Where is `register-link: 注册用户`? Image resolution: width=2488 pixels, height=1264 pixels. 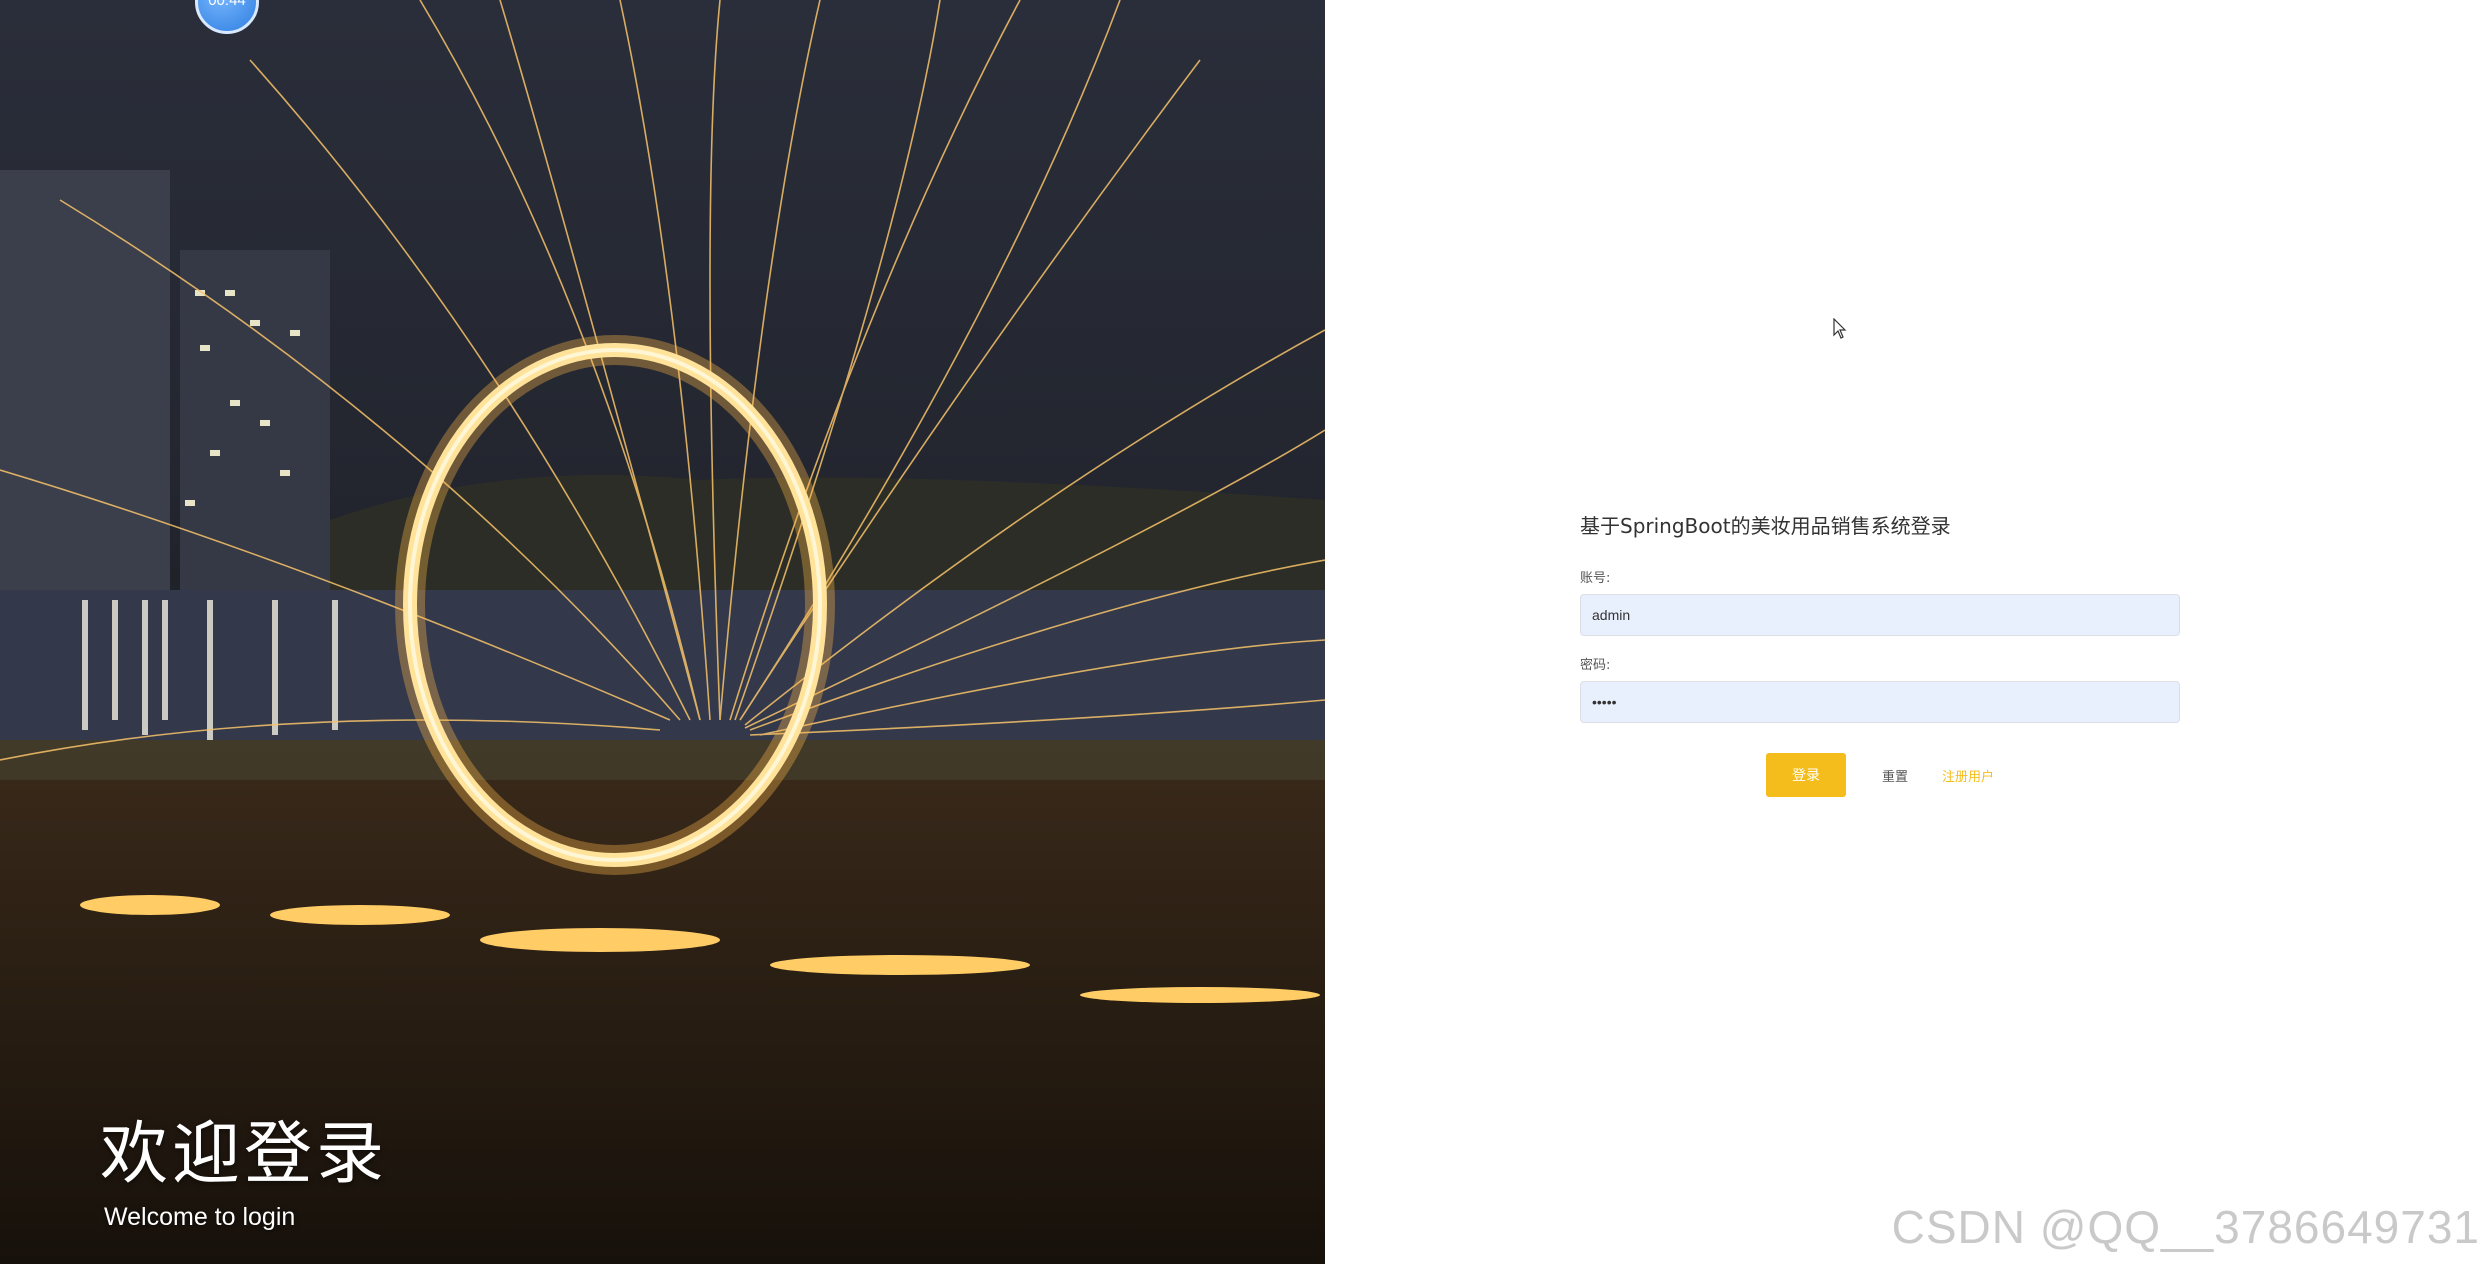 register-link: 注册用户 is located at coordinates (1968, 775).